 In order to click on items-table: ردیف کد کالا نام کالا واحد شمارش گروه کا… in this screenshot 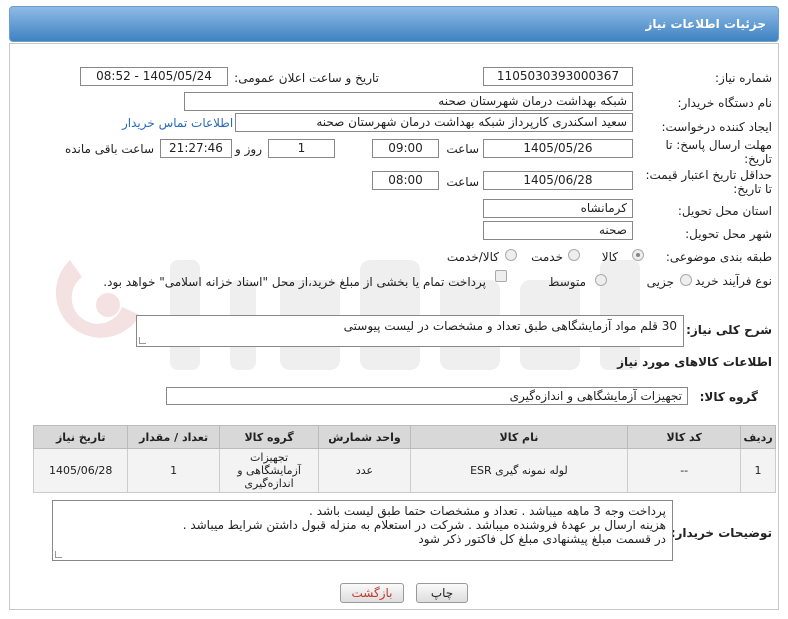, I will do `click(404, 459)`.